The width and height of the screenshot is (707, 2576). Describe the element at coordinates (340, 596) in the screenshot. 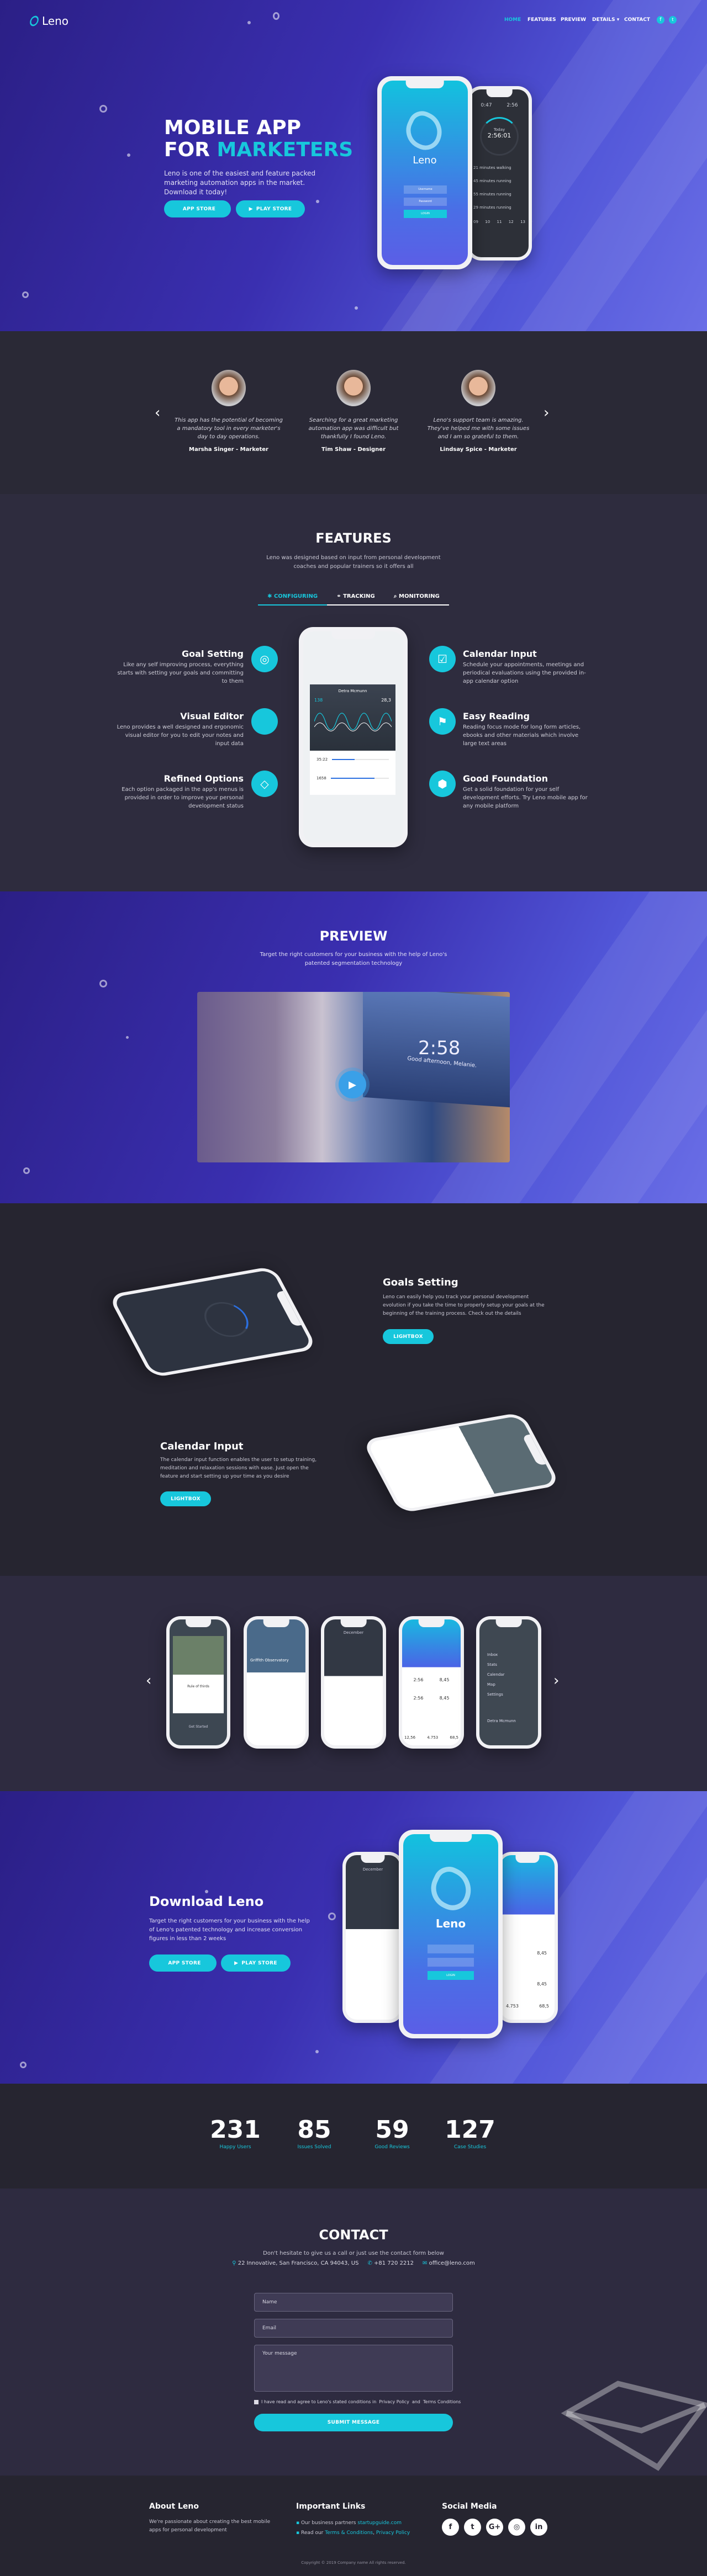

I see `binoculars-icon: ⚭` at that location.